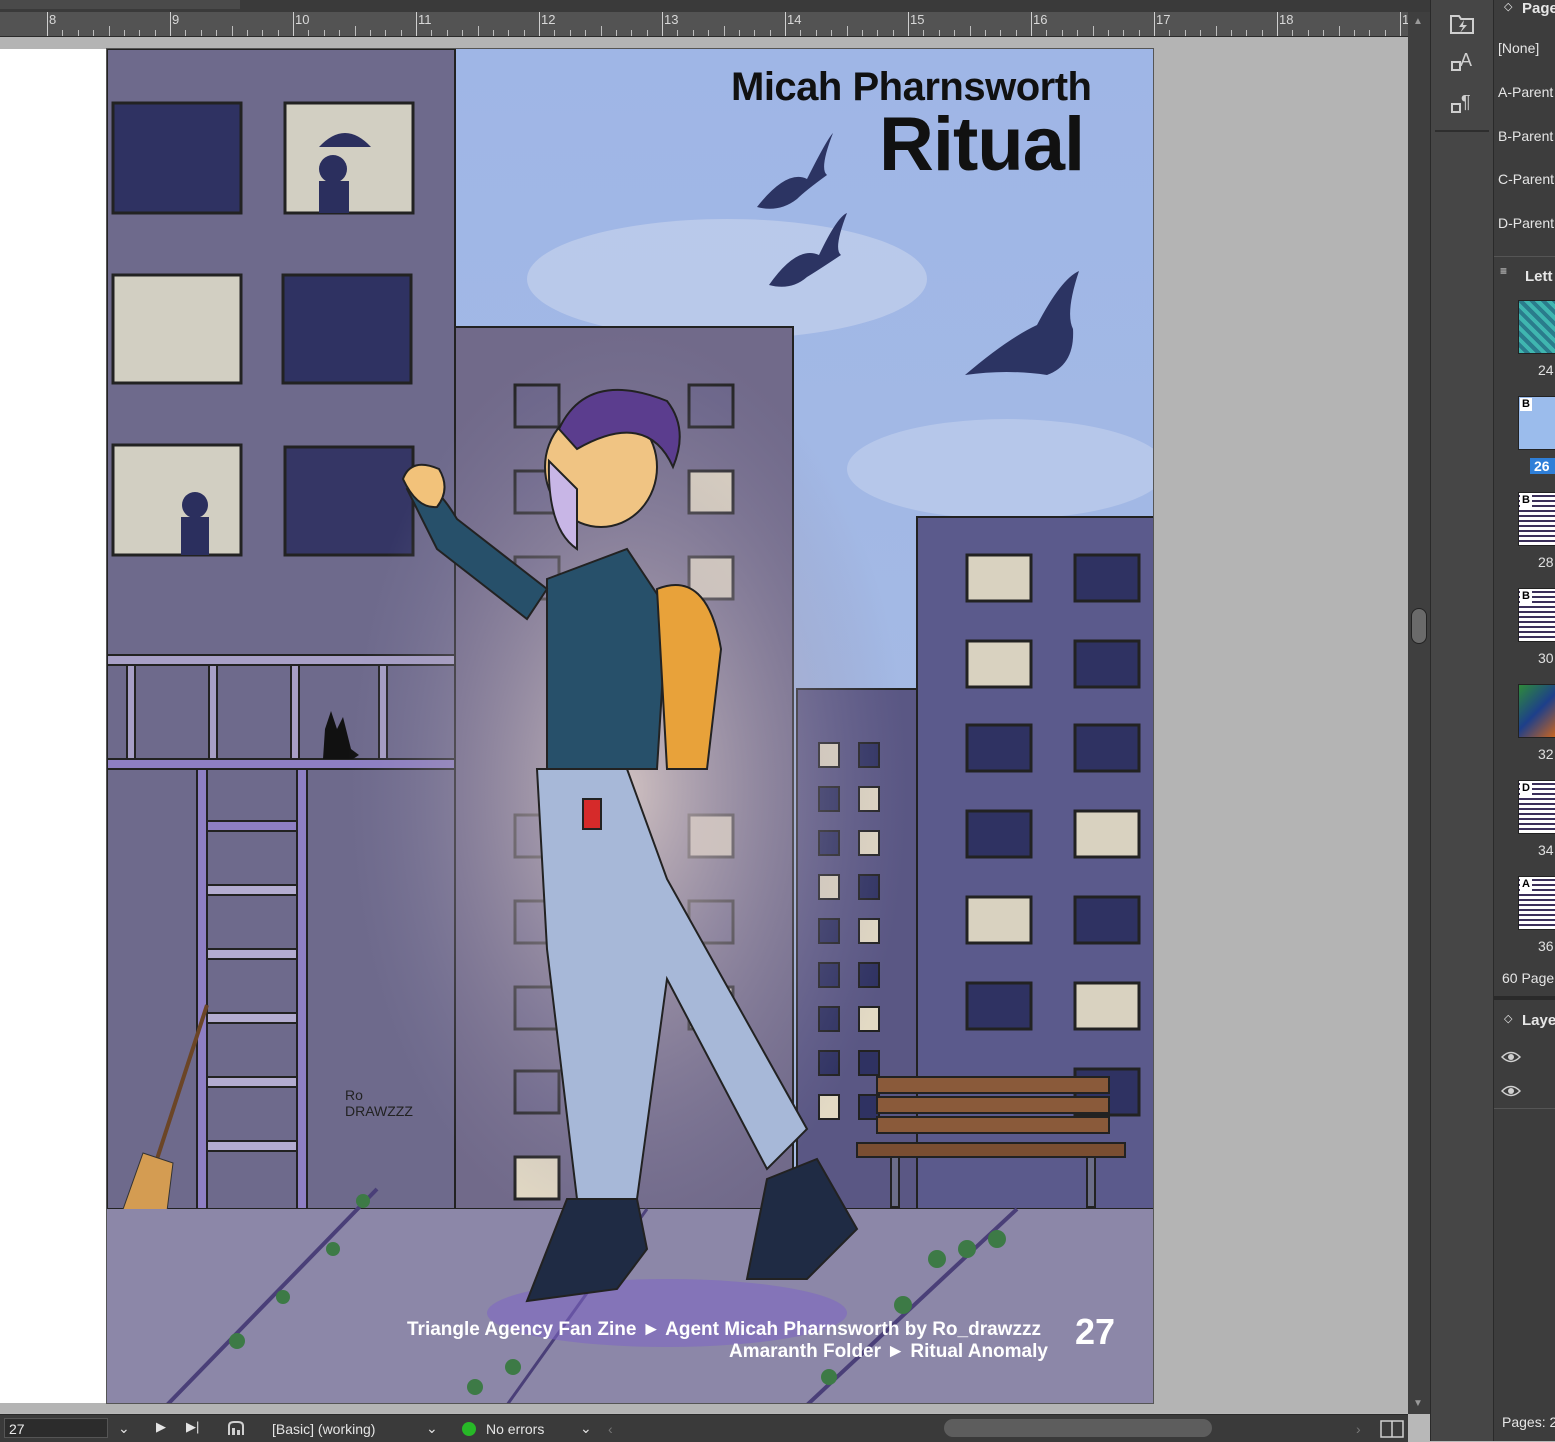  What do you see at coordinates (610, 1429) in the screenshot?
I see `scroll-left-icon: ‹` at bounding box center [610, 1429].